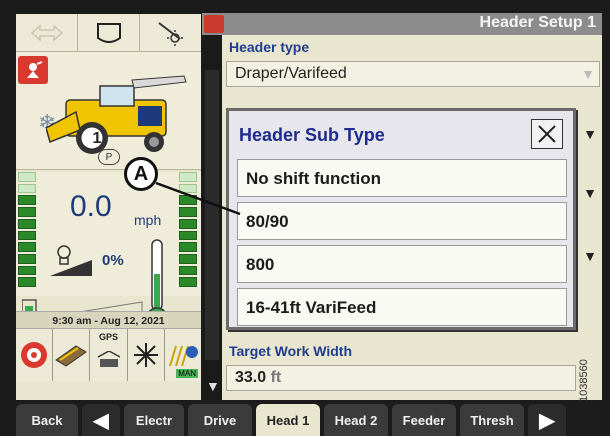  Describe the element at coordinates (109, 157) in the screenshot. I see `park-indicator: P` at that location.